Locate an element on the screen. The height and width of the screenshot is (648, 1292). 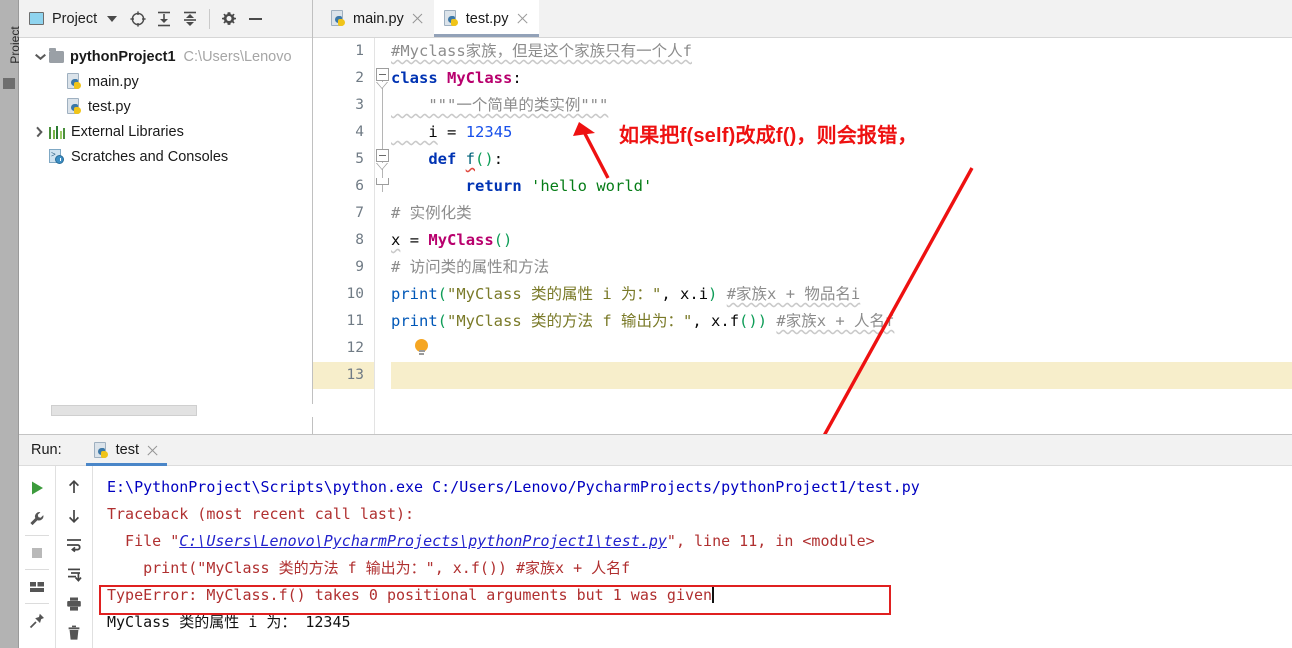
code-folding-gutter is located at coordinates (383, 236).